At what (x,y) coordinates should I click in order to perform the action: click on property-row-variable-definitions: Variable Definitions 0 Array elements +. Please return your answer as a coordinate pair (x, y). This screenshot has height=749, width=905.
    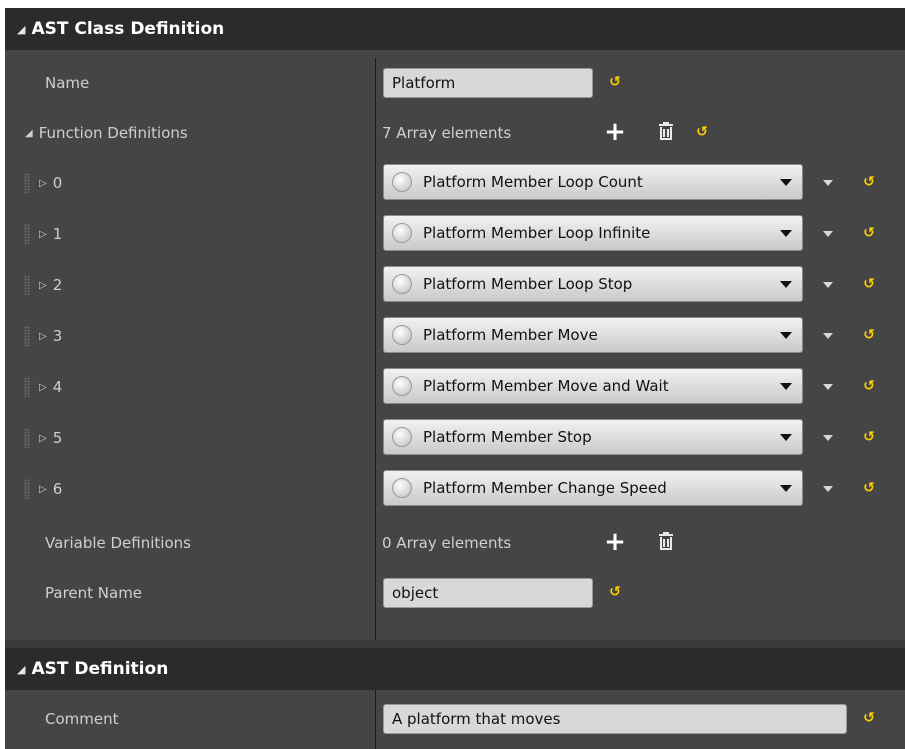
    Looking at the image, I should click on (455, 543).